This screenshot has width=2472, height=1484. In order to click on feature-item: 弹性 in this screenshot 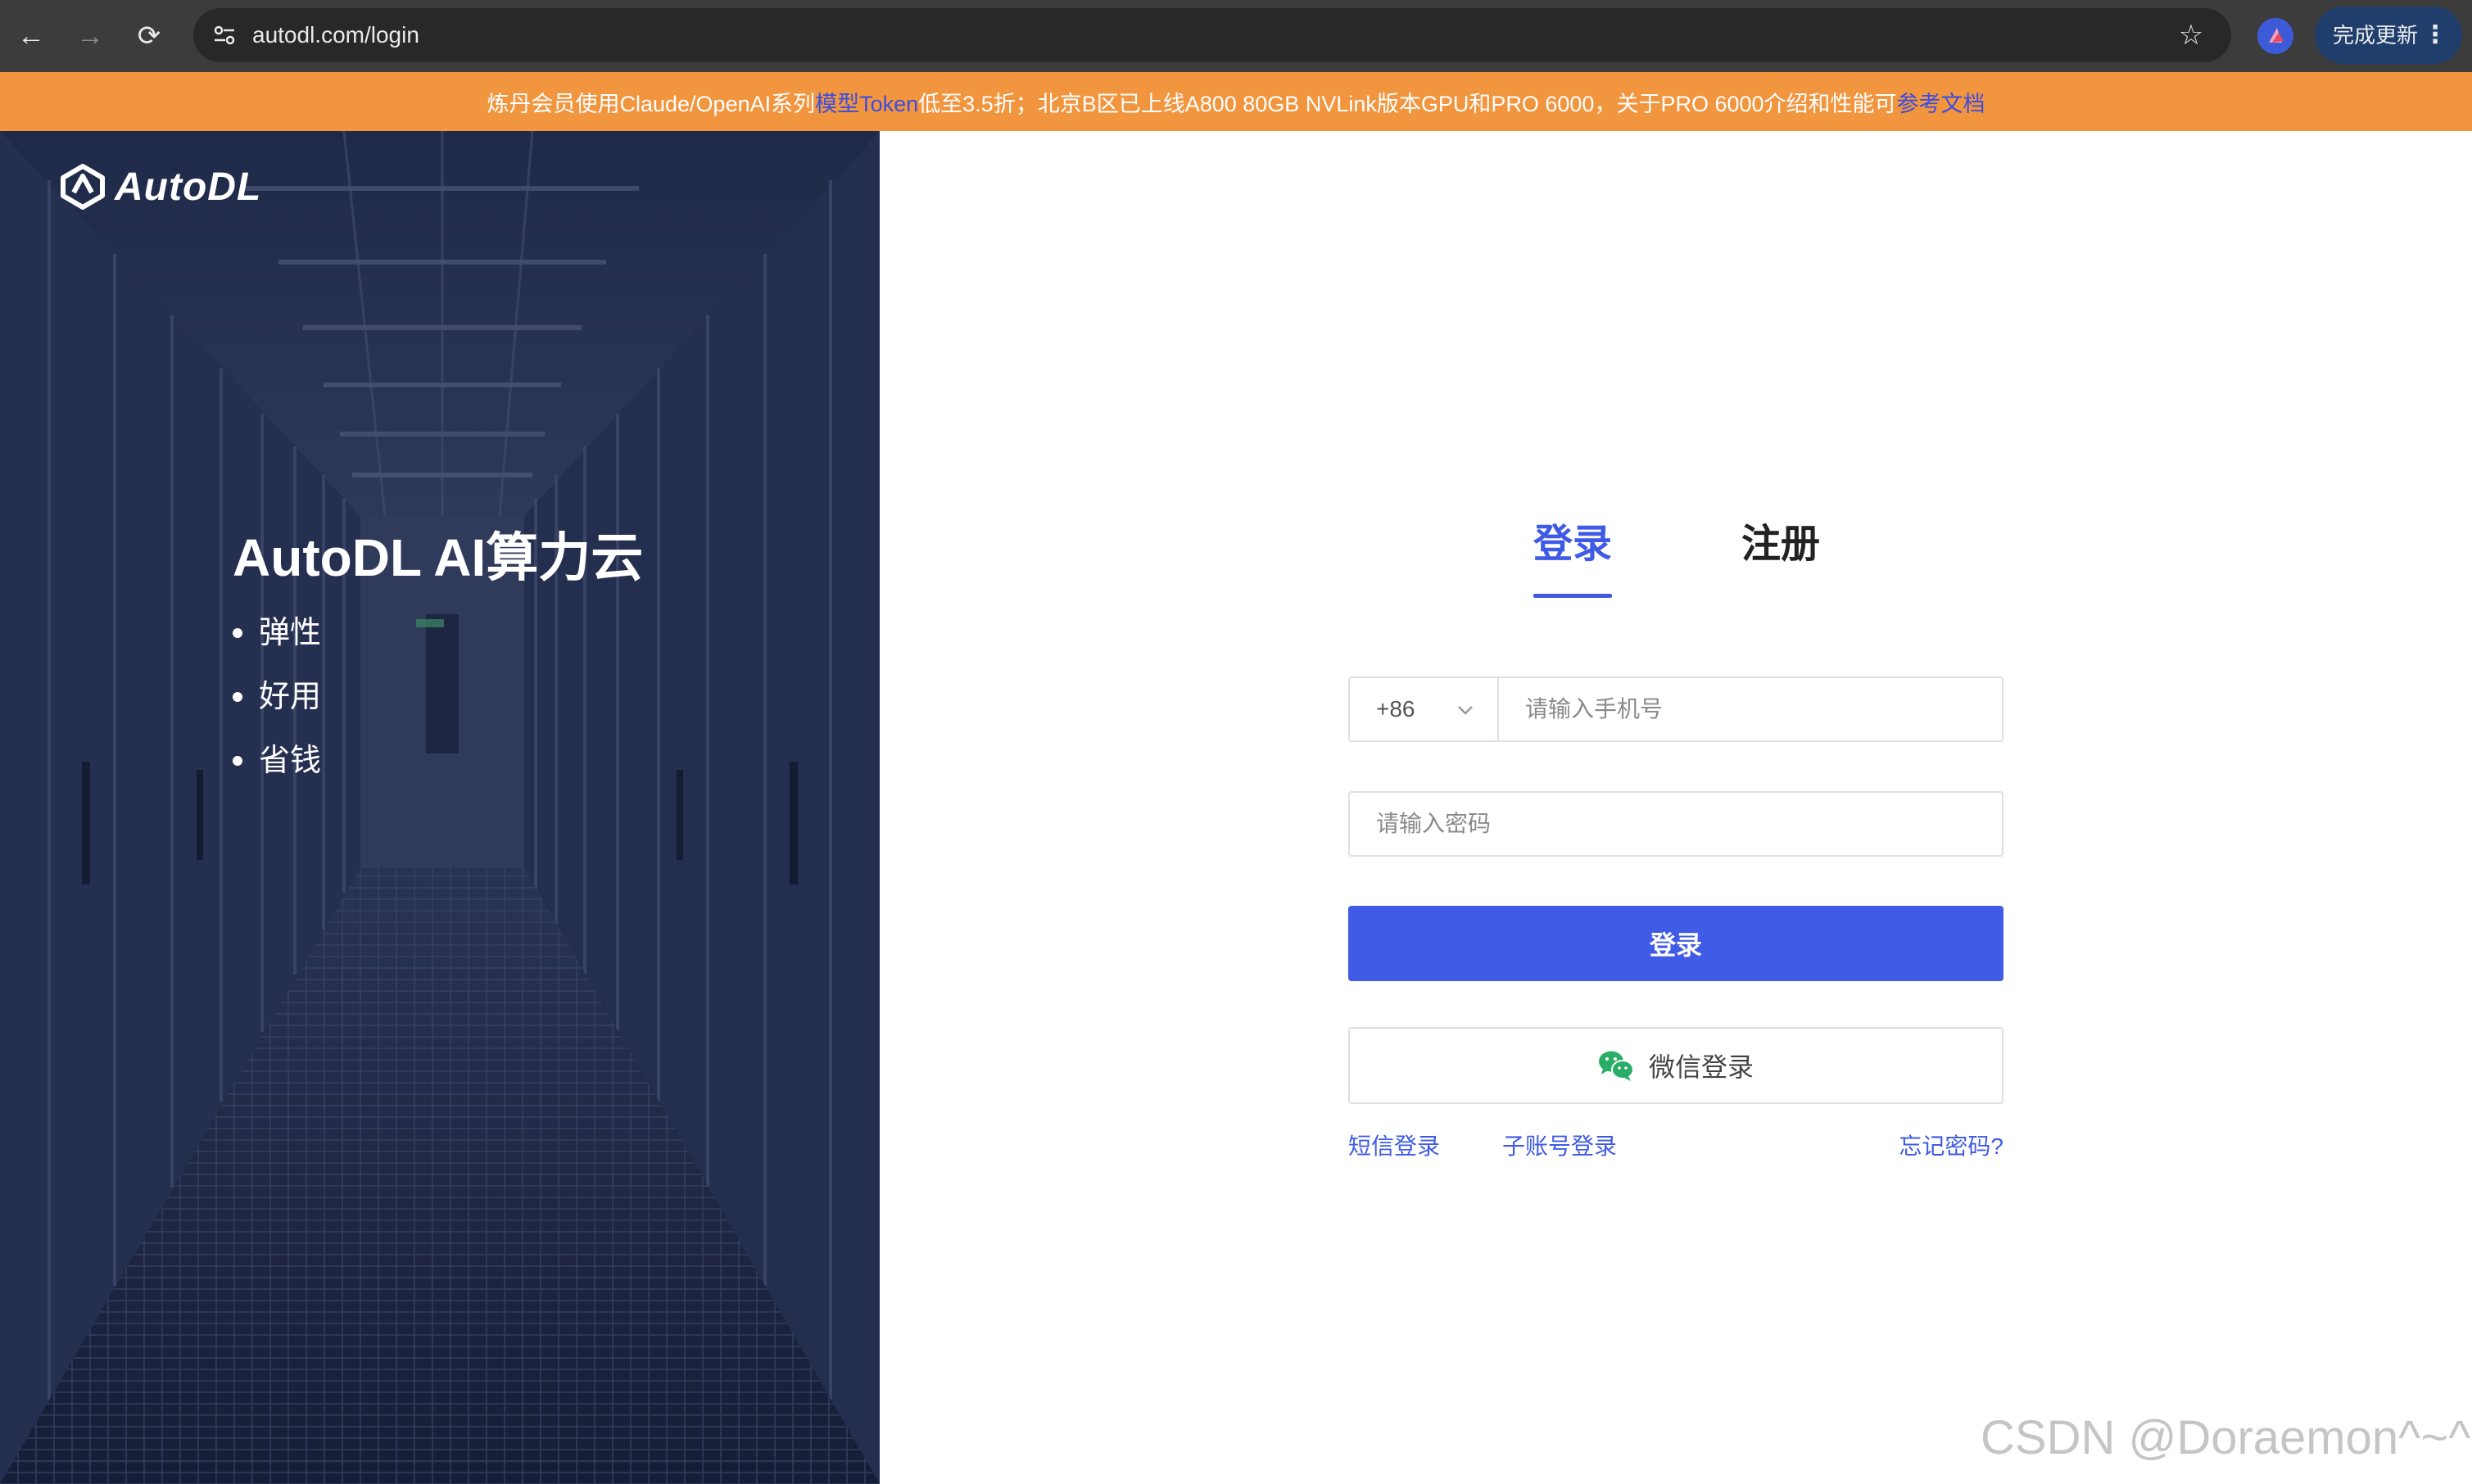, I will do `click(277, 633)`.